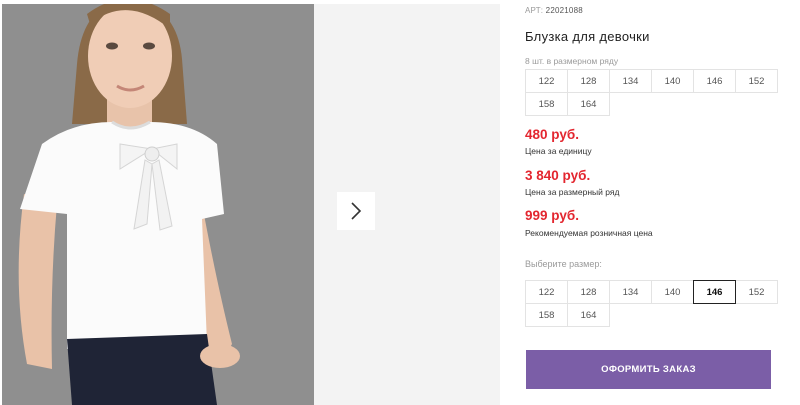 The height and width of the screenshot is (405, 800). What do you see at coordinates (756, 81) in the screenshot?
I see `size-row-cell: 152` at bounding box center [756, 81].